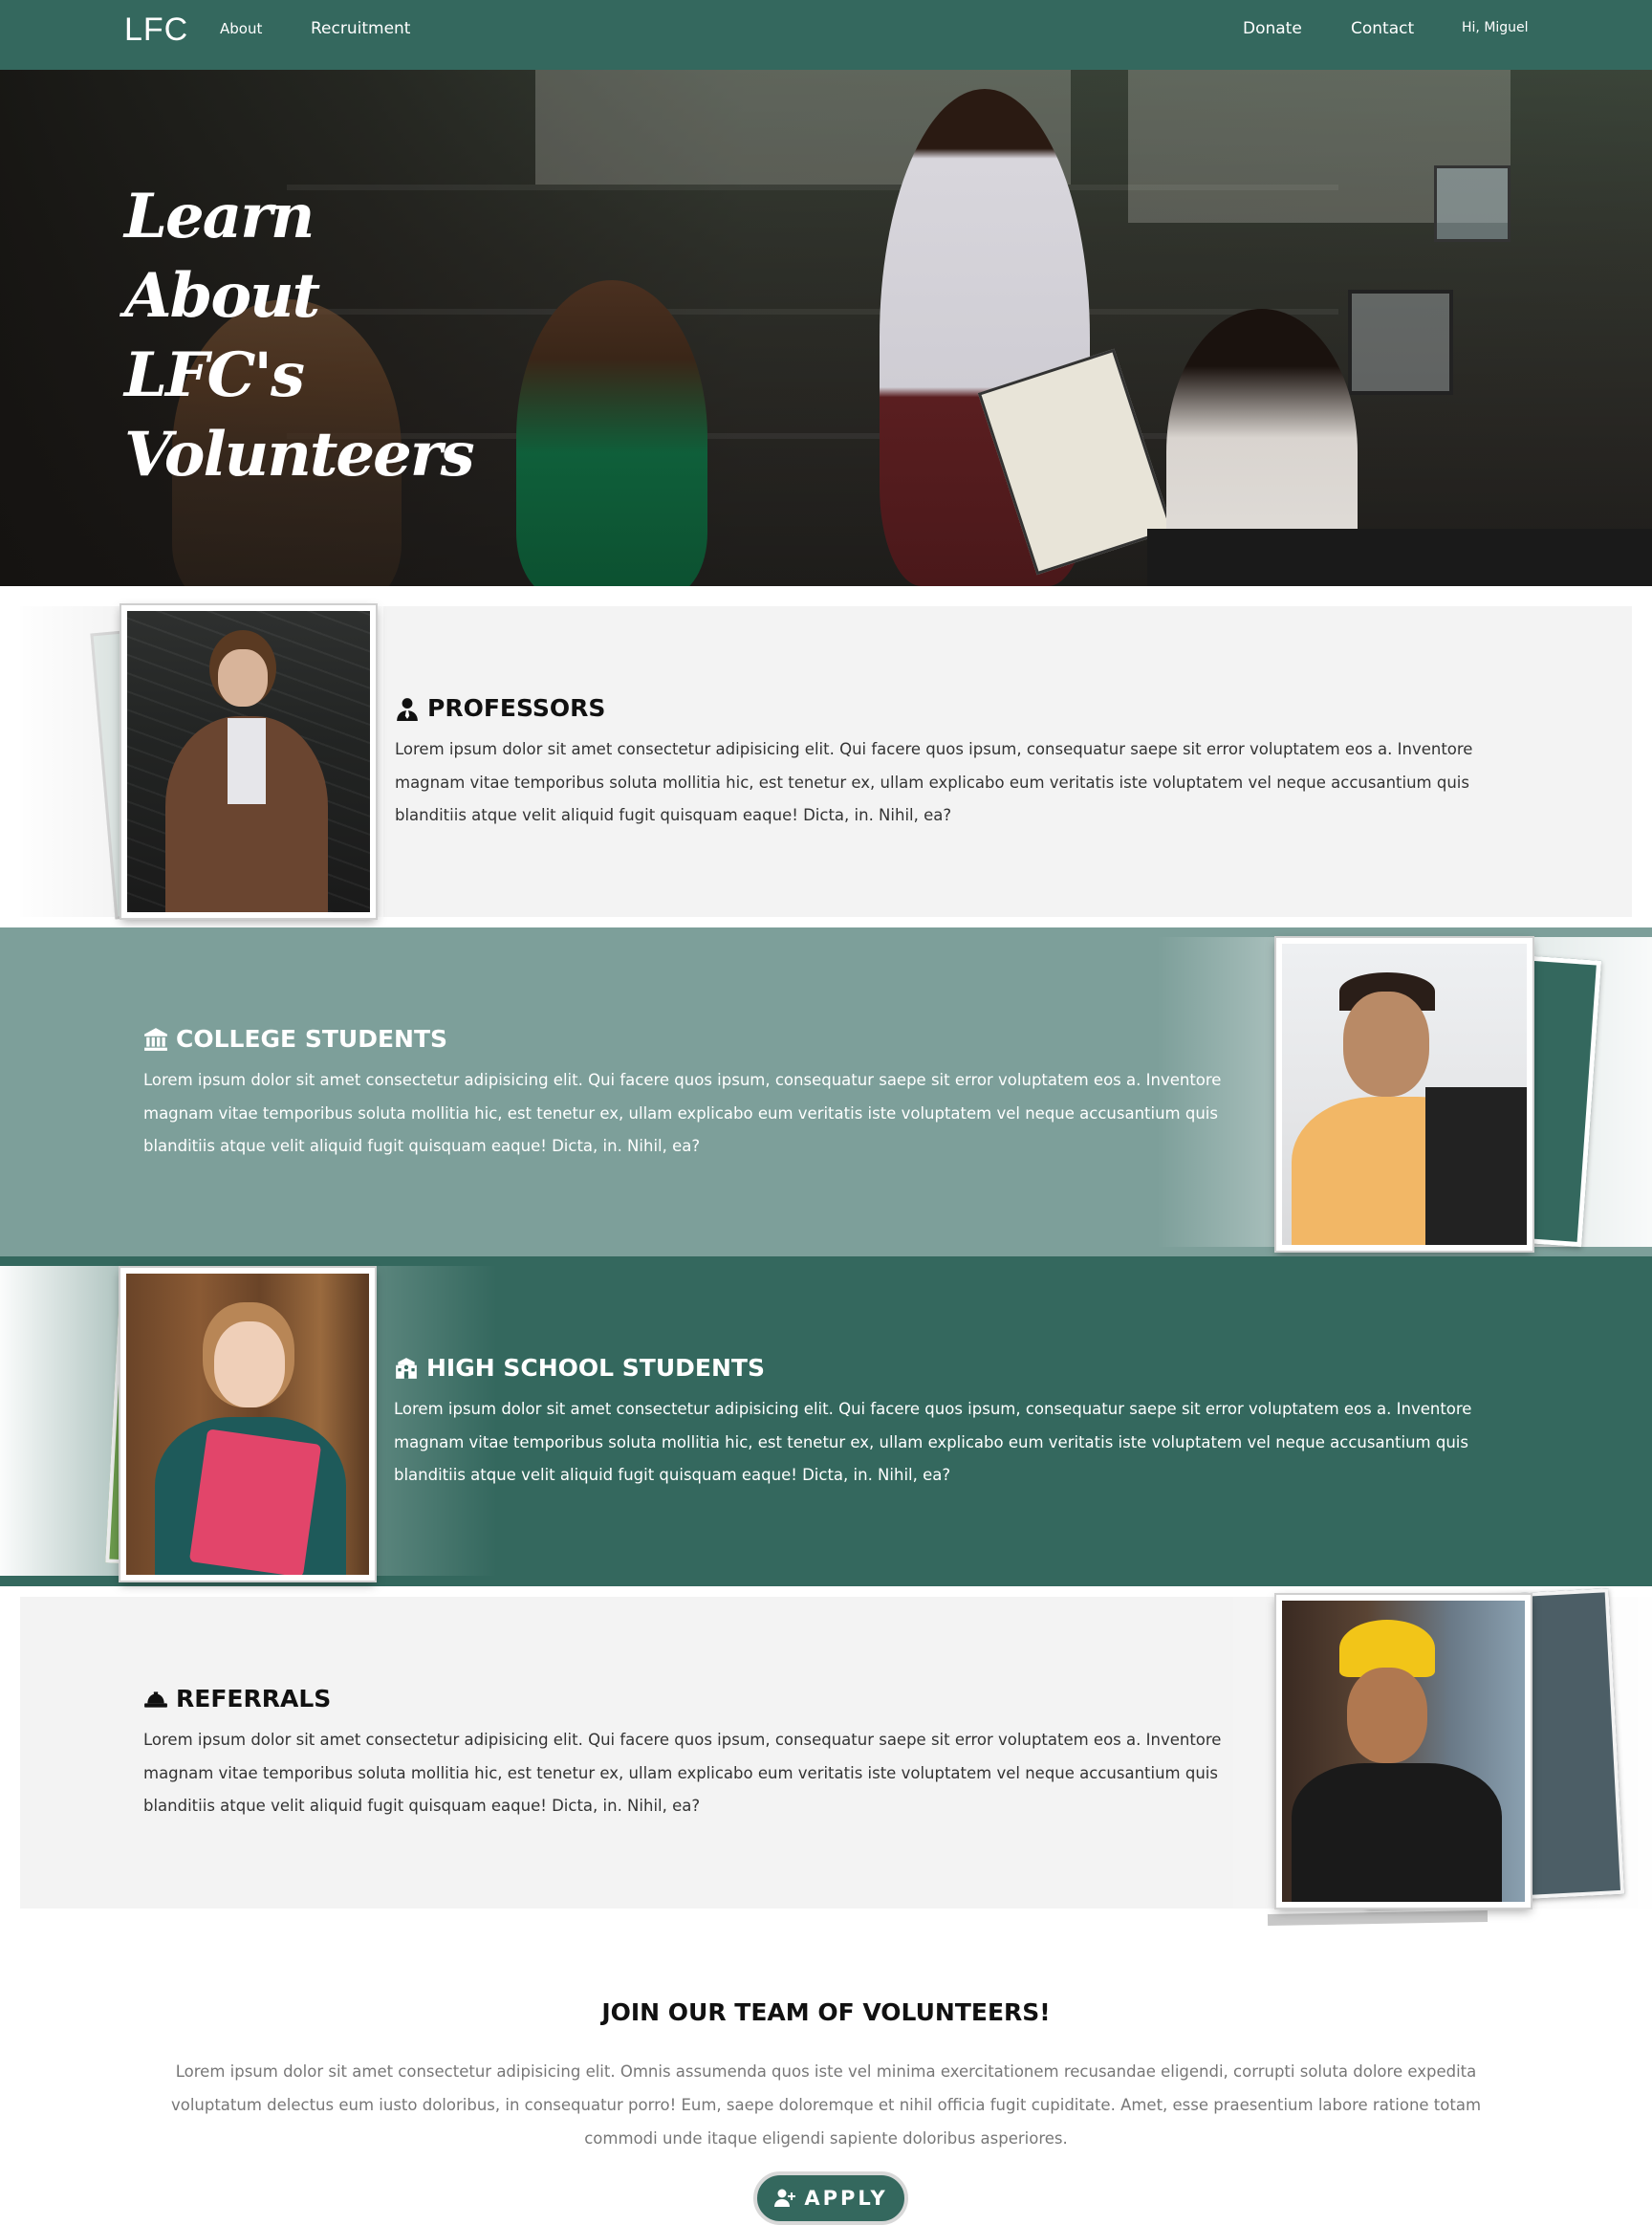  What do you see at coordinates (407, 709) in the screenshot?
I see `user-tie-icon` at bounding box center [407, 709].